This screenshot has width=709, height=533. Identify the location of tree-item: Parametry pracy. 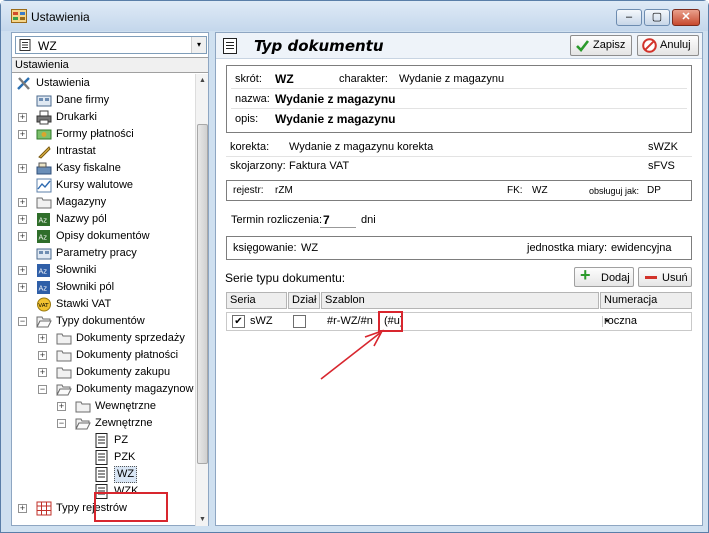
(103, 253).